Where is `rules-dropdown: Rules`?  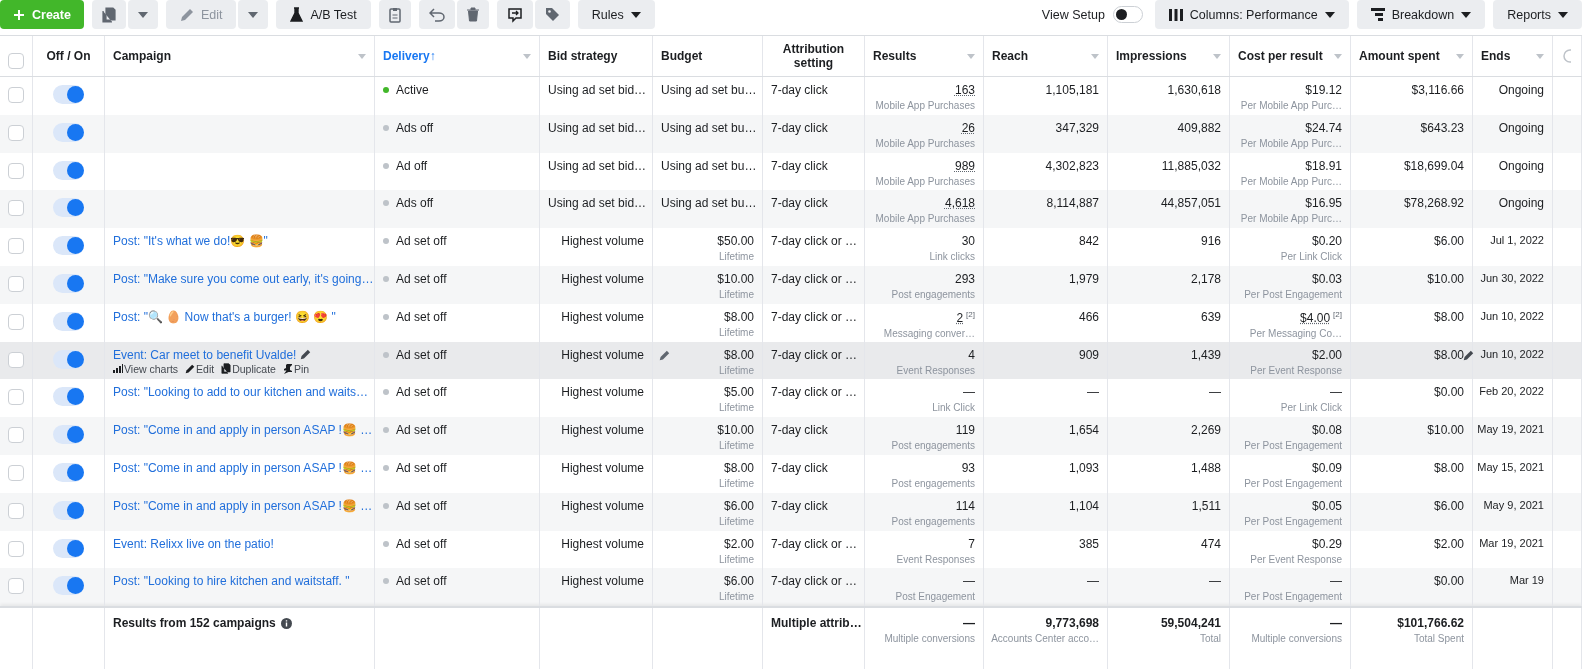 rules-dropdown: Rules is located at coordinates (616, 14).